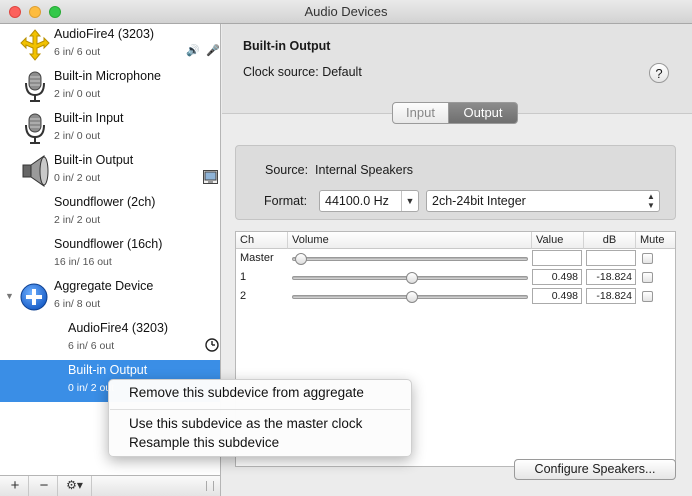 The width and height of the screenshot is (692, 496). I want to click on device-io: 6 in/ 8 out, so click(77, 304).